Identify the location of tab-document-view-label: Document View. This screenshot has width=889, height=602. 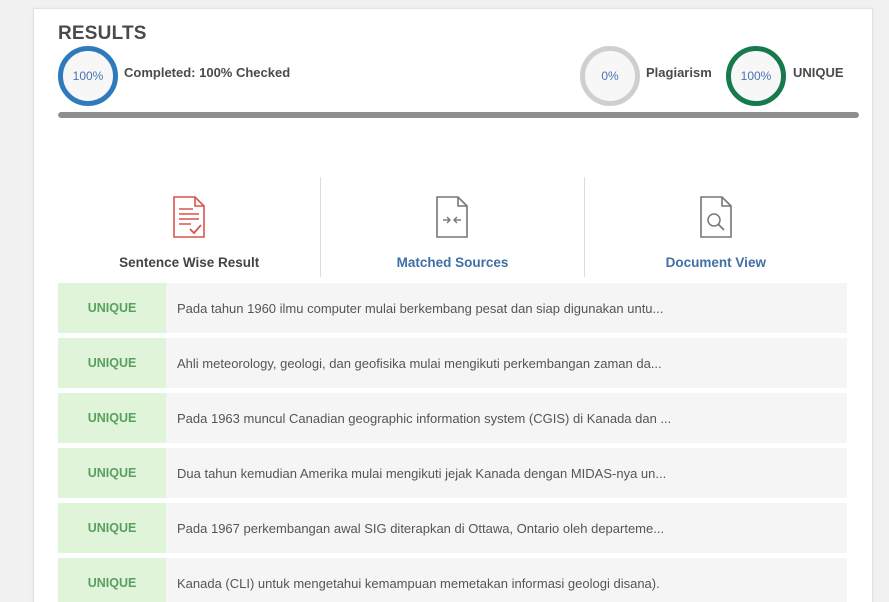
(715, 262).